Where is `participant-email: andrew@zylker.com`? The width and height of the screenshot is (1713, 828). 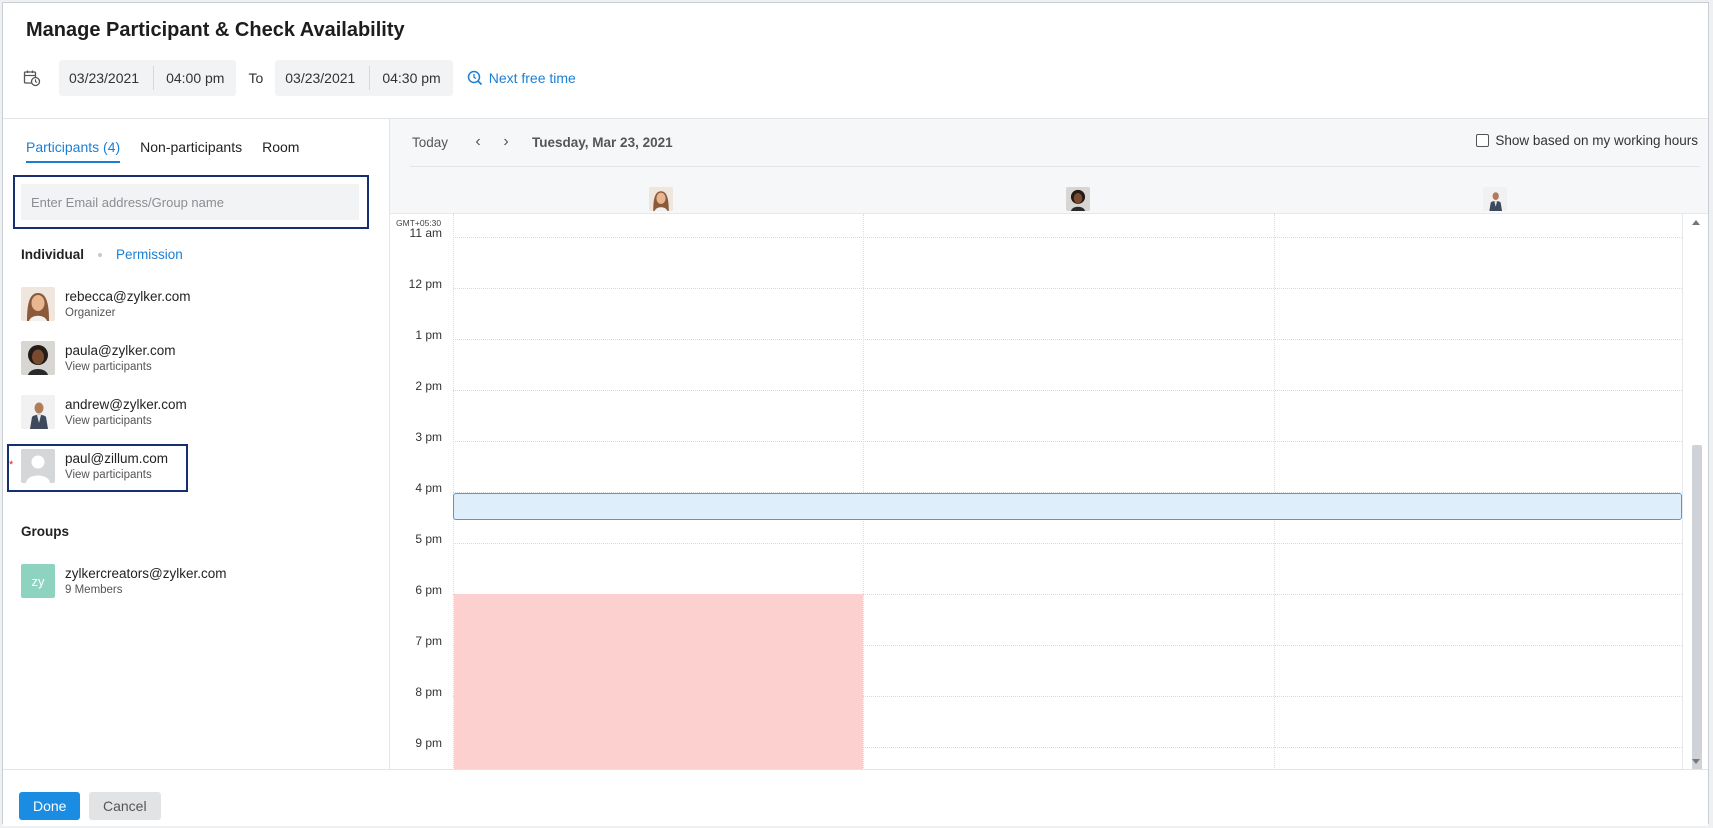 participant-email: andrew@zylker.com is located at coordinates (126, 404).